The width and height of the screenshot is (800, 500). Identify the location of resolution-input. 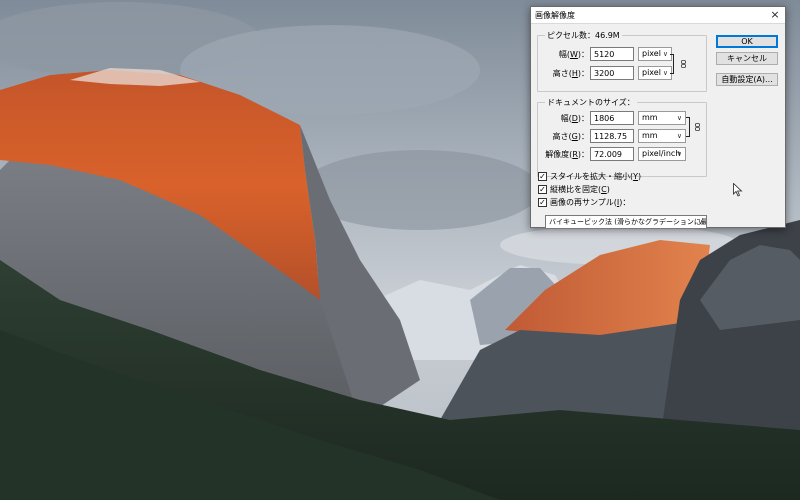
(612, 154).